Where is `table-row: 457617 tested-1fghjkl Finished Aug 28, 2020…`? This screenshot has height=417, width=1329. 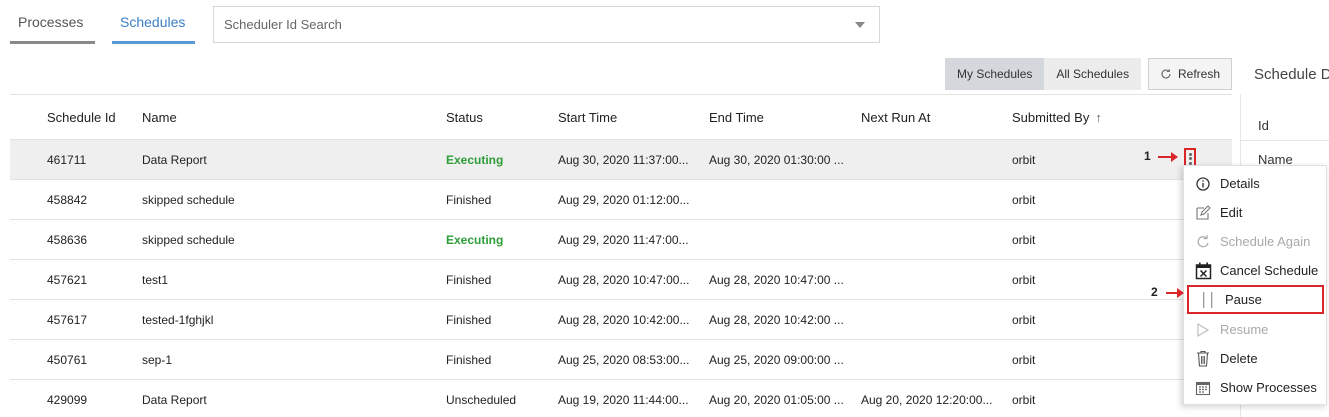
table-row: 457617 tested-1fghjkl Finished Aug 28, 2020… is located at coordinates (621, 320).